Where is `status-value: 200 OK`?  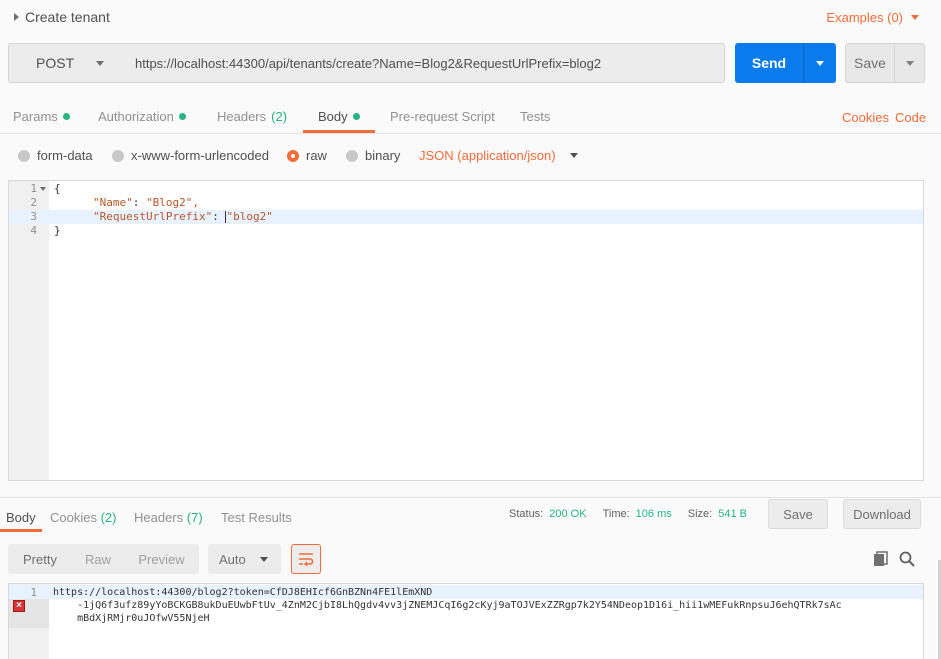 status-value: 200 OK is located at coordinates (568, 514).